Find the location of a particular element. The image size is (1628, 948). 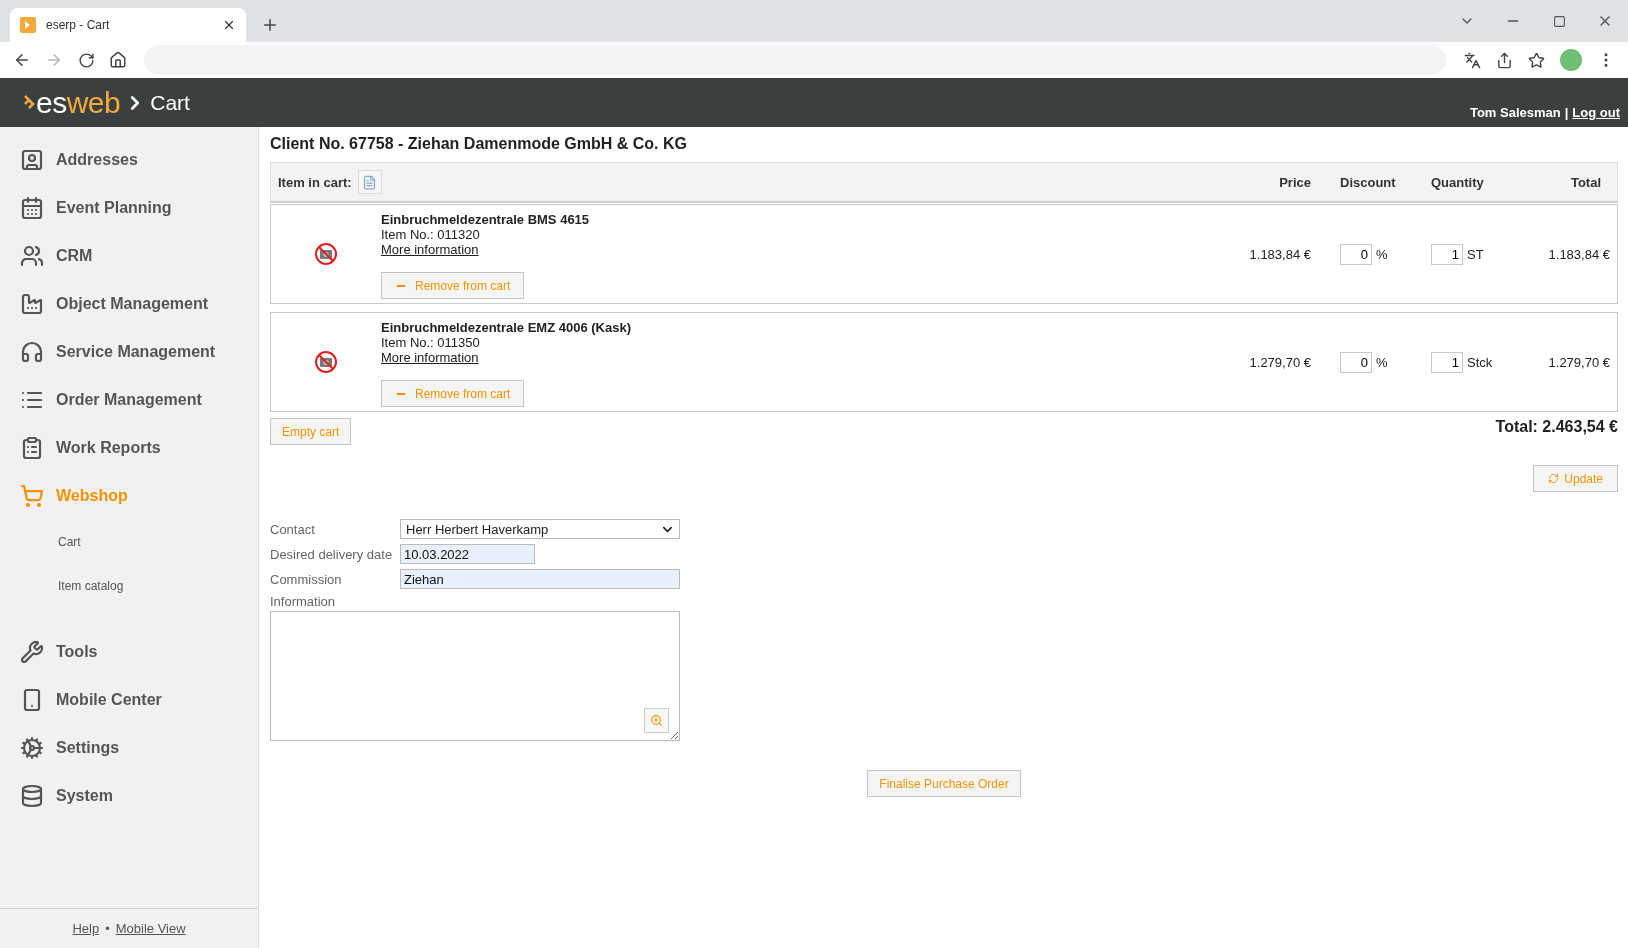

wrench-icon is located at coordinates (32, 652).